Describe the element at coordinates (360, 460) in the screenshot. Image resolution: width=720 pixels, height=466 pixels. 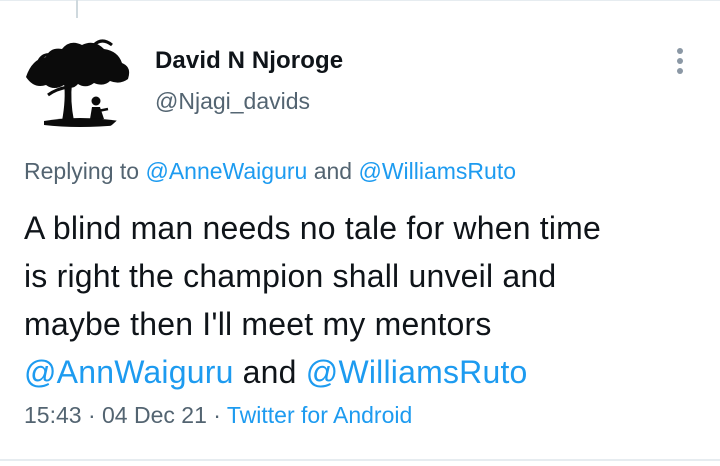
I see `bottom-divider` at that location.